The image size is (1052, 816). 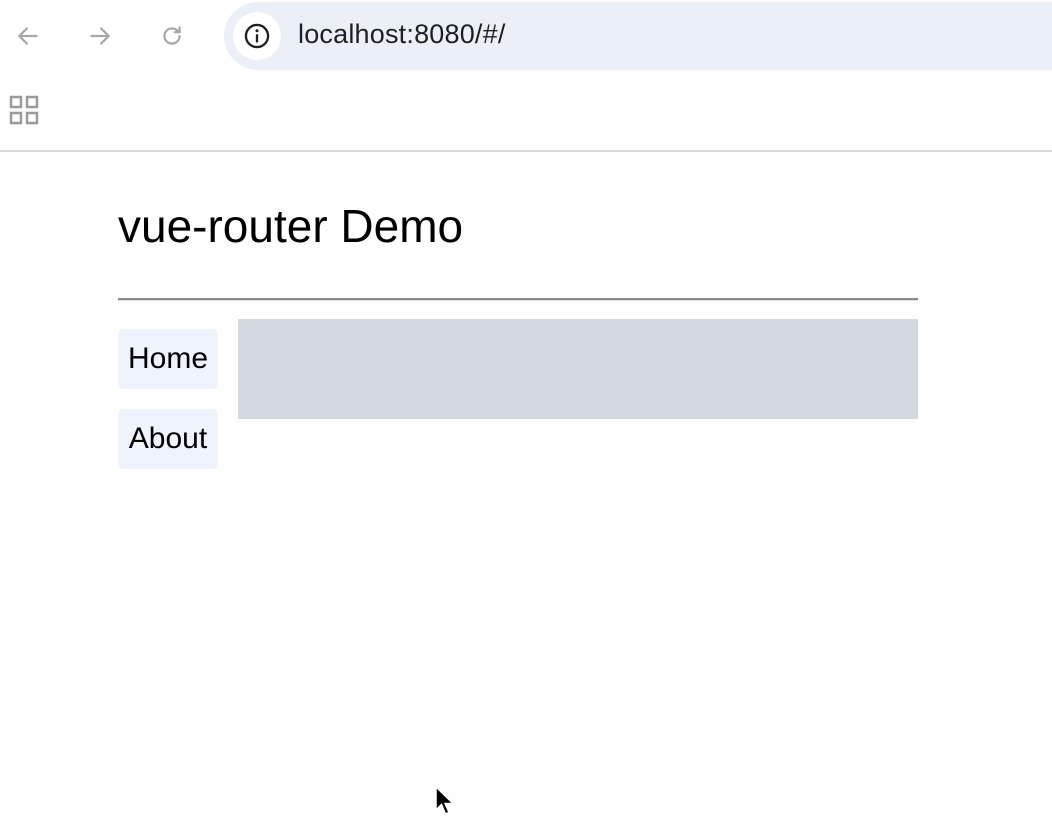 I want to click on arrow-right-icon, so click(x=100, y=36).